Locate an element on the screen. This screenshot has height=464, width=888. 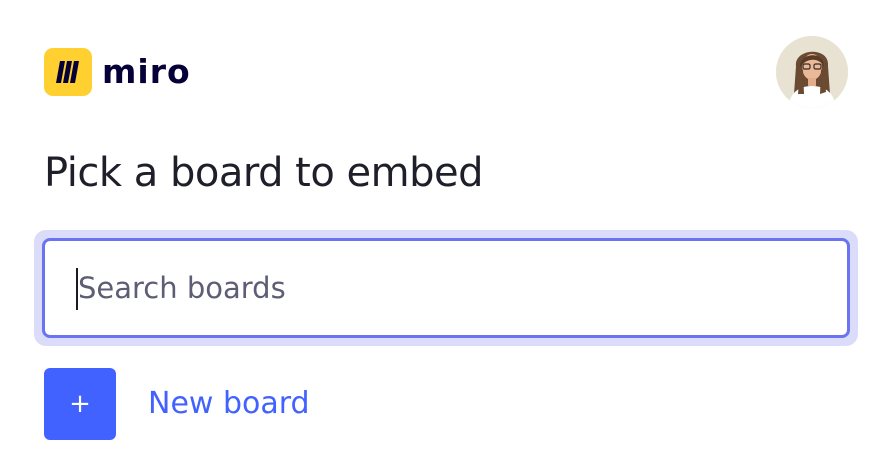
user-avatar is located at coordinates (812, 72).